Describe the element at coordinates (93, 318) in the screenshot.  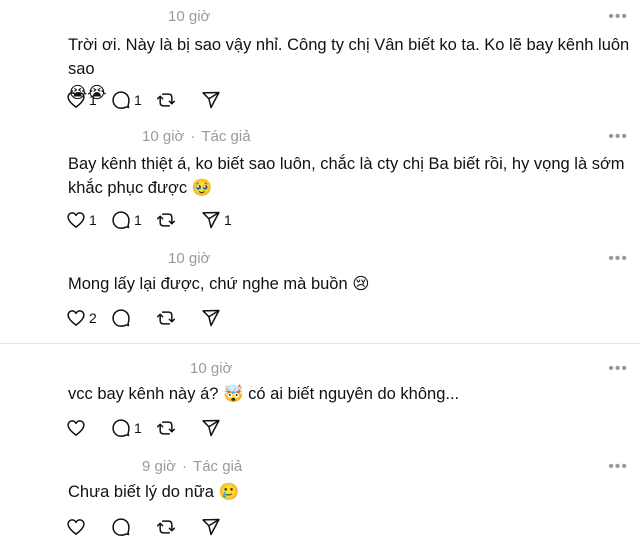
I see `like-count: 2` at that location.